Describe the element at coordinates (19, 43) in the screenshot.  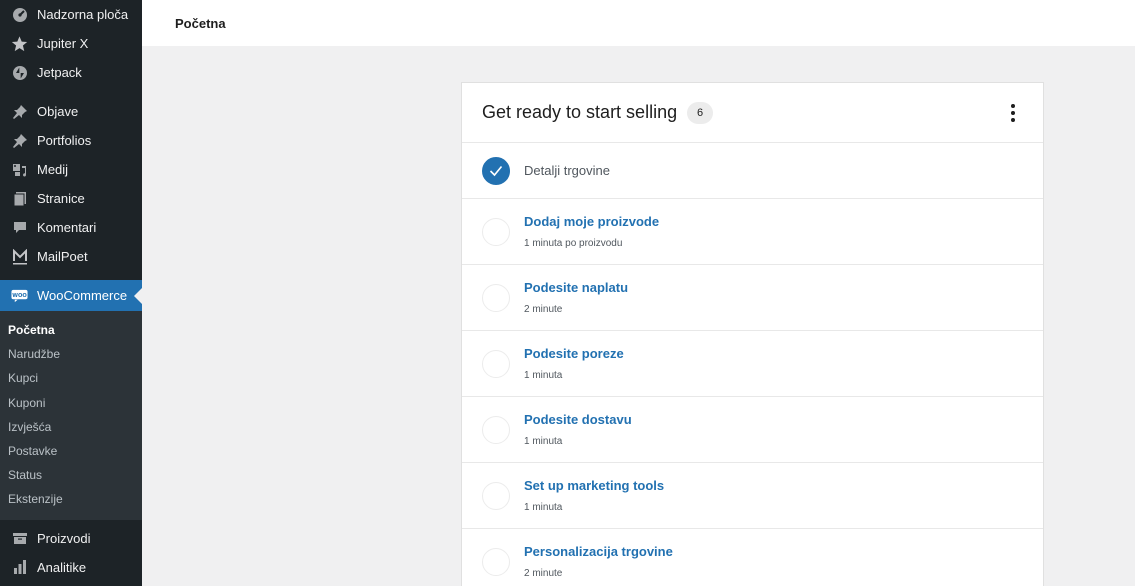
I see `star-icon` at that location.